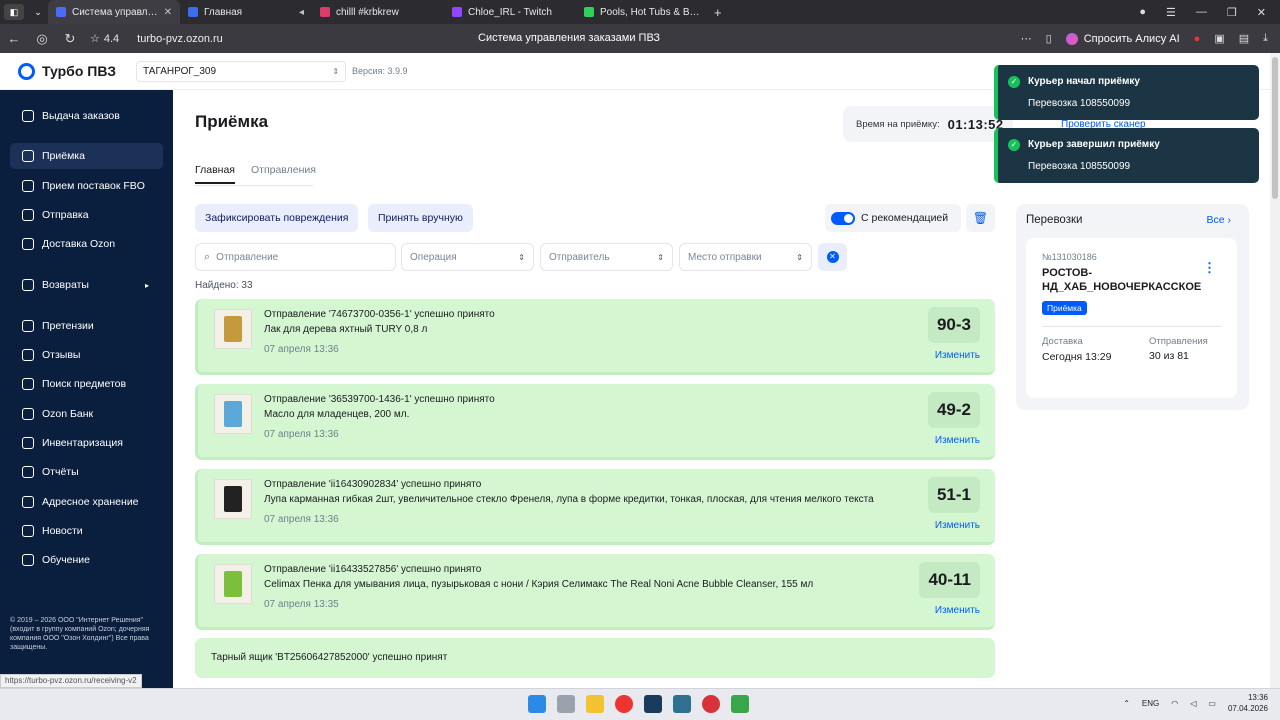 The image size is (1280, 720). What do you see at coordinates (1142, 12) in the screenshot?
I see `profile-icon: ●` at bounding box center [1142, 12].